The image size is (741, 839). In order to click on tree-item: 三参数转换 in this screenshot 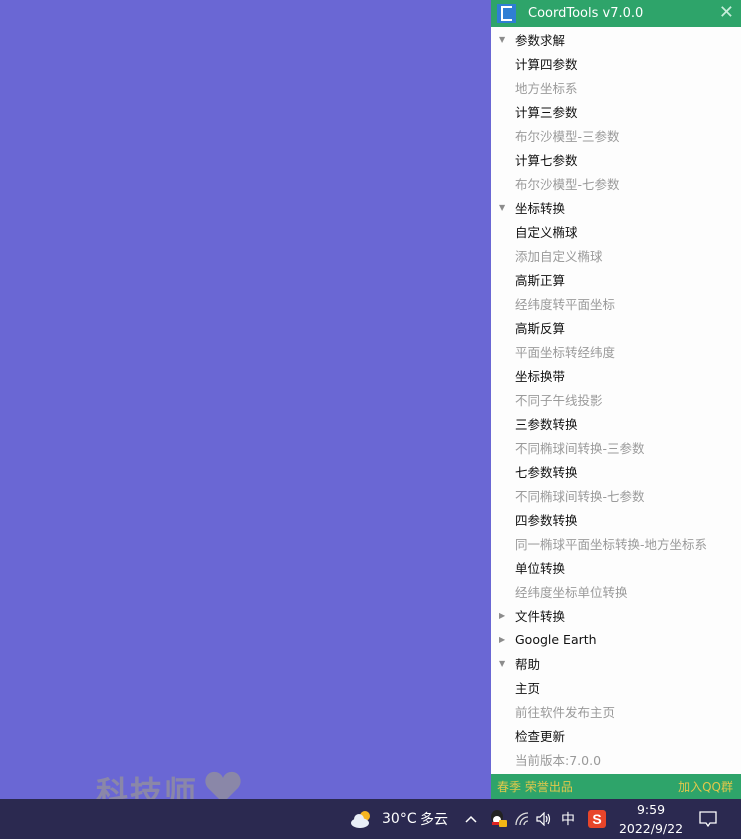, I will do `click(616, 423)`.